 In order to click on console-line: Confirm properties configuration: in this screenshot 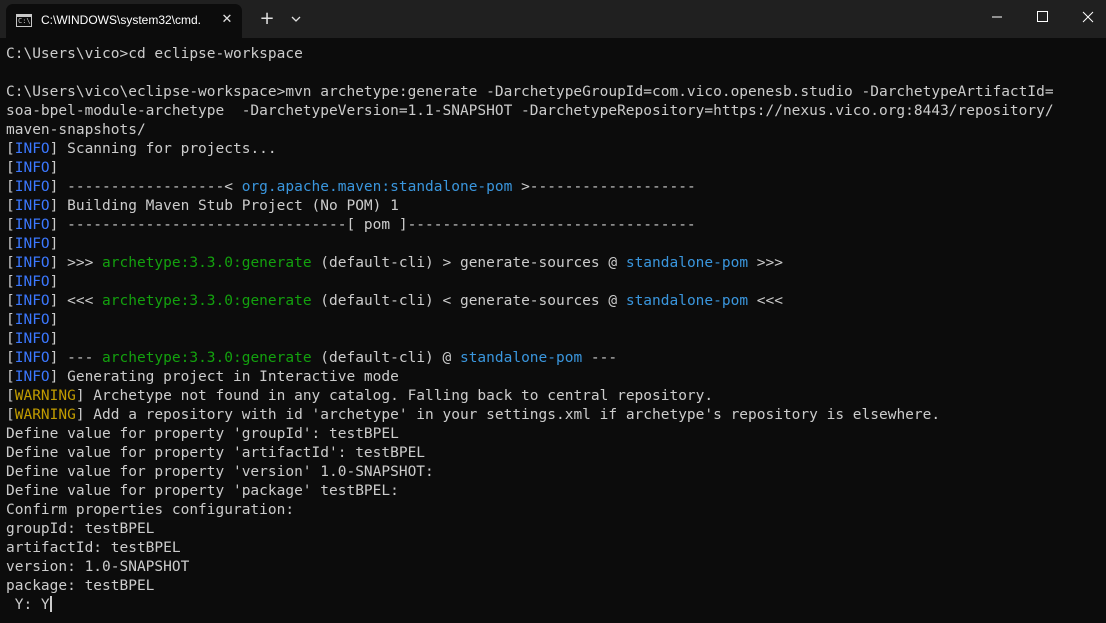, I will do `click(554, 510)`.